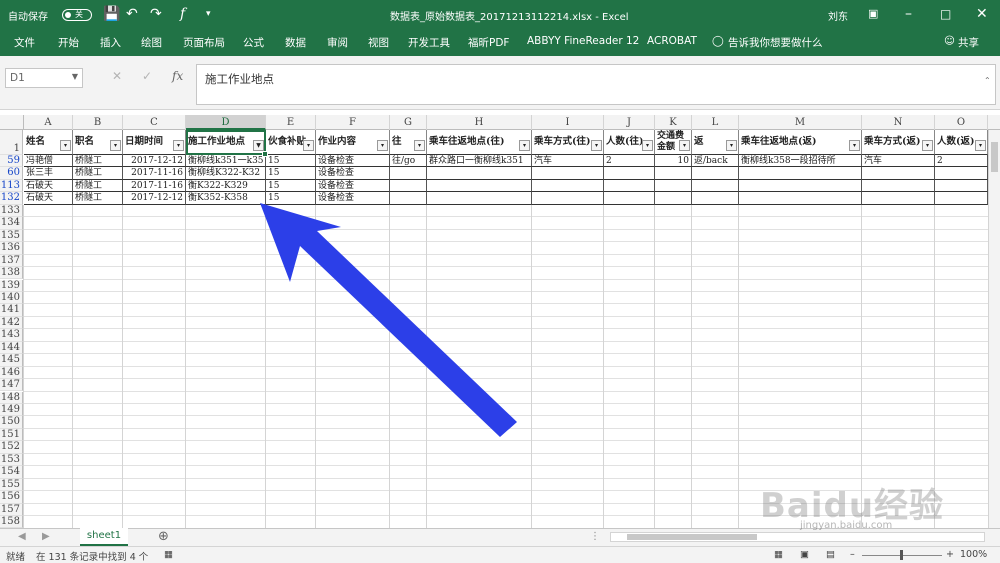 This screenshot has width=1000, height=563. I want to click on status-message: 在 131 条记录中找到 4 个, so click(92, 557).